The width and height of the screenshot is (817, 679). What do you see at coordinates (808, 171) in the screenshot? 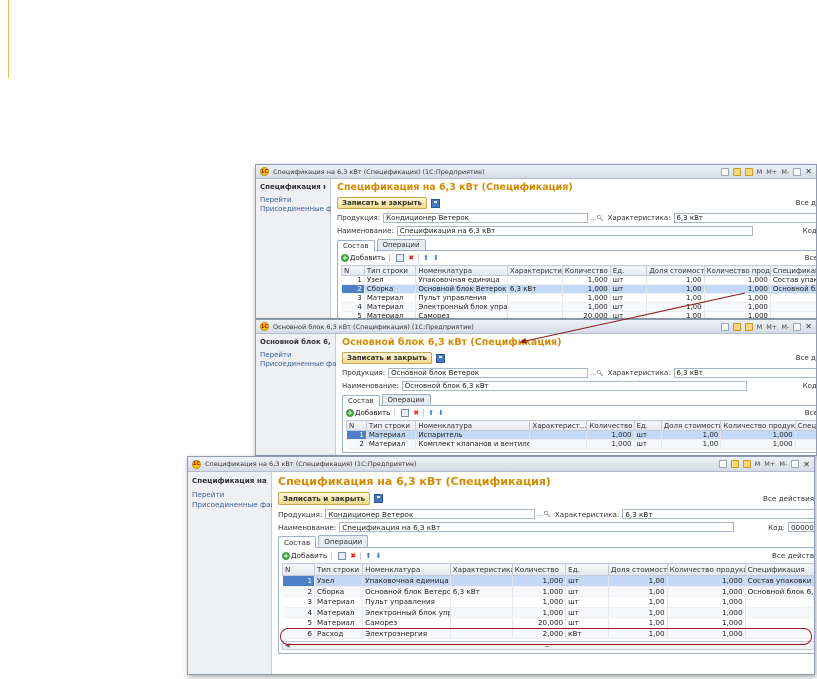
I see `close-icon: ✕` at bounding box center [808, 171].